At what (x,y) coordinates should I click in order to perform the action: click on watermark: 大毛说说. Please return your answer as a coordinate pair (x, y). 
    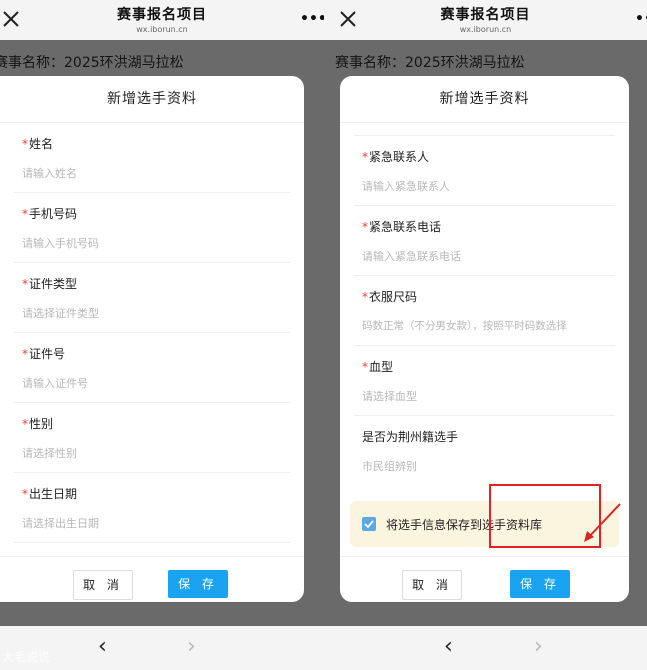
    Looking at the image, I should click on (26, 657).